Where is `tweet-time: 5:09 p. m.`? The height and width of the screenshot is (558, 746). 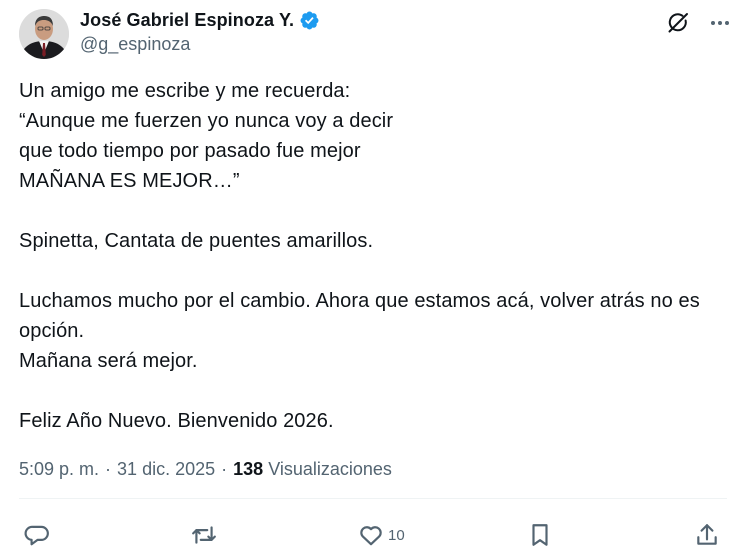
tweet-time: 5:09 p. m. is located at coordinates (59, 469).